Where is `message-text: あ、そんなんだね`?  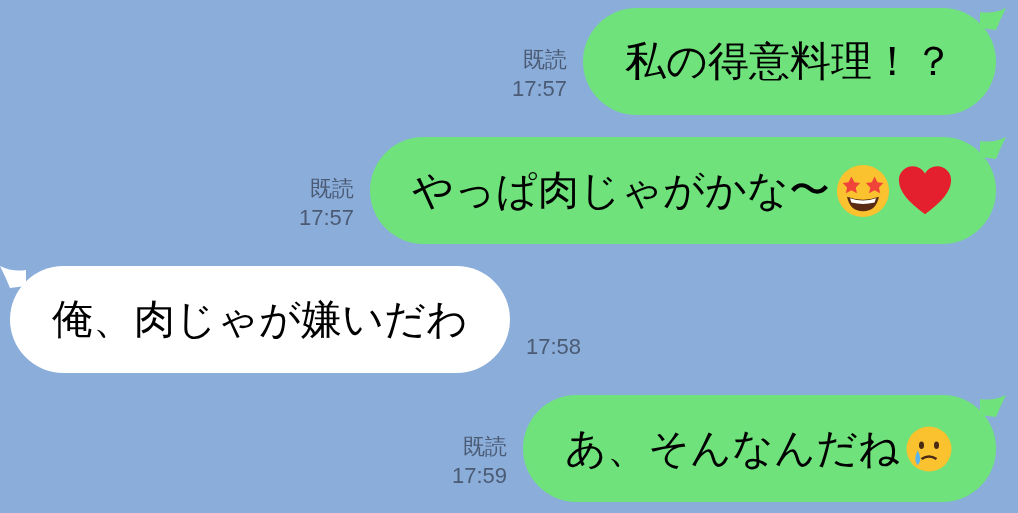 message-text: あ、そんなんだね is located at coordinates (732, 448).